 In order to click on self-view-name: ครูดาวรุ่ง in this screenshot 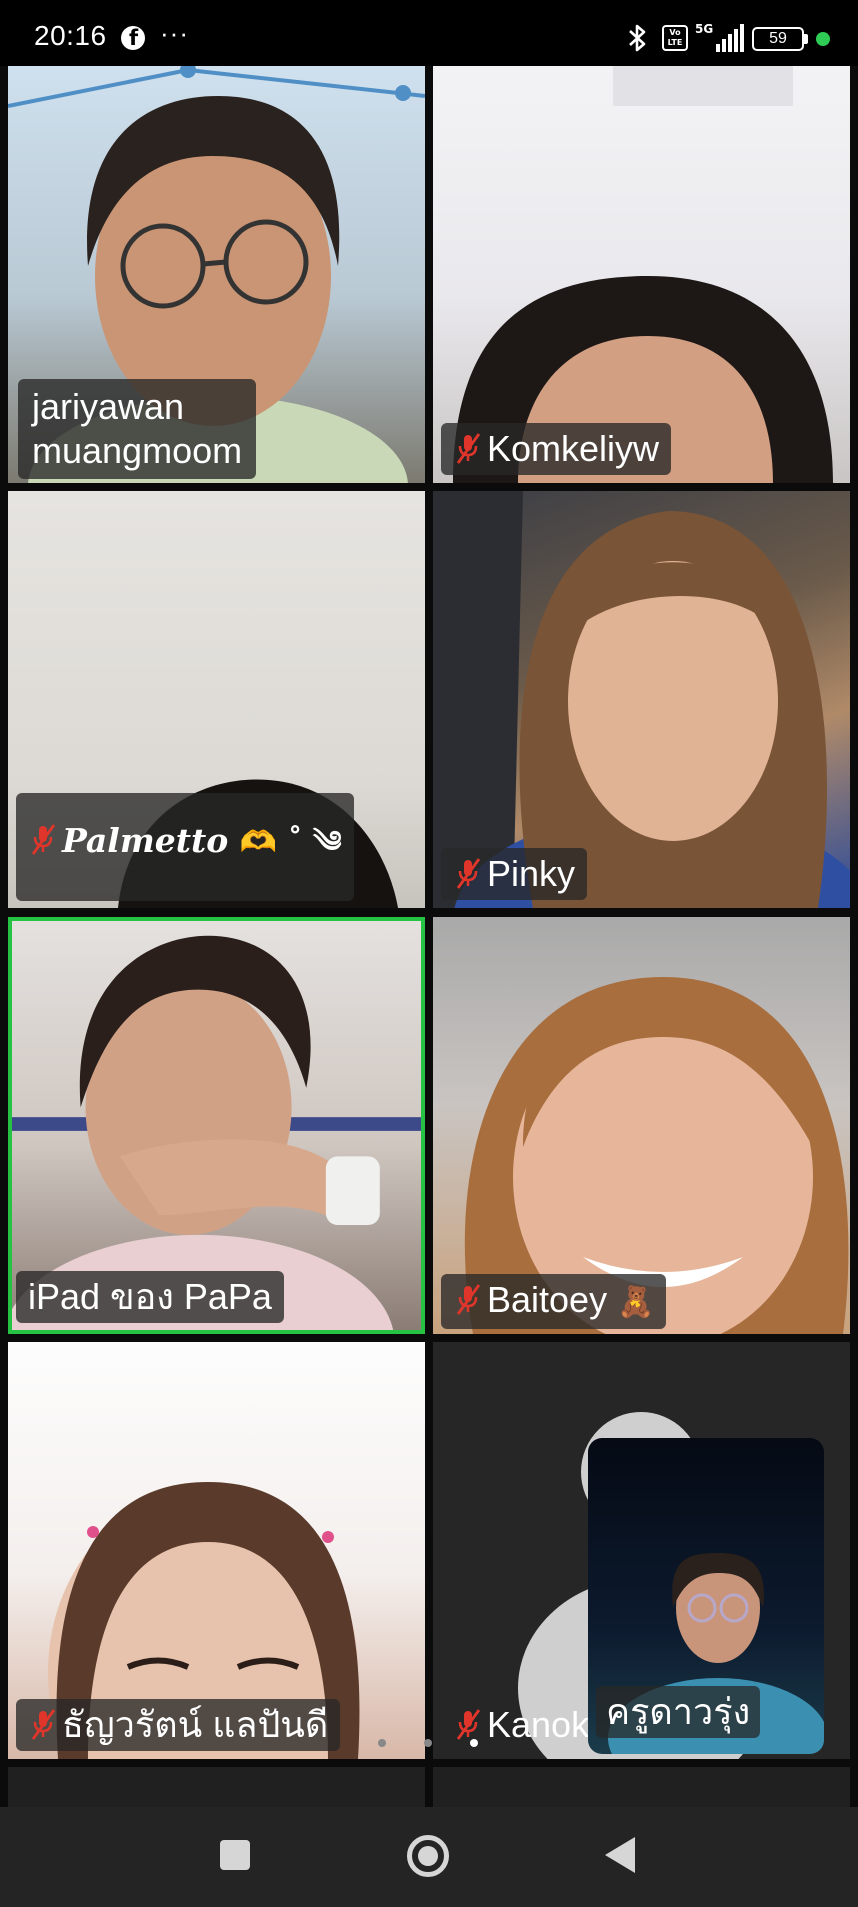, I will do `click(678, 1712)`.